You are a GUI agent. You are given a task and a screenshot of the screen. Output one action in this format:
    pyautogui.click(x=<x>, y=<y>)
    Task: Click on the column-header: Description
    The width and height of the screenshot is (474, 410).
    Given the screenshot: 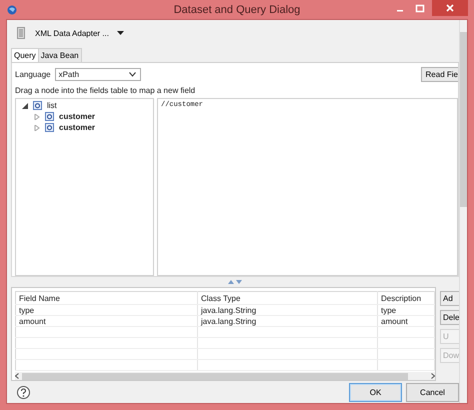 What is the action you would take?
    pyautogui.click(x=406, y=298)
    